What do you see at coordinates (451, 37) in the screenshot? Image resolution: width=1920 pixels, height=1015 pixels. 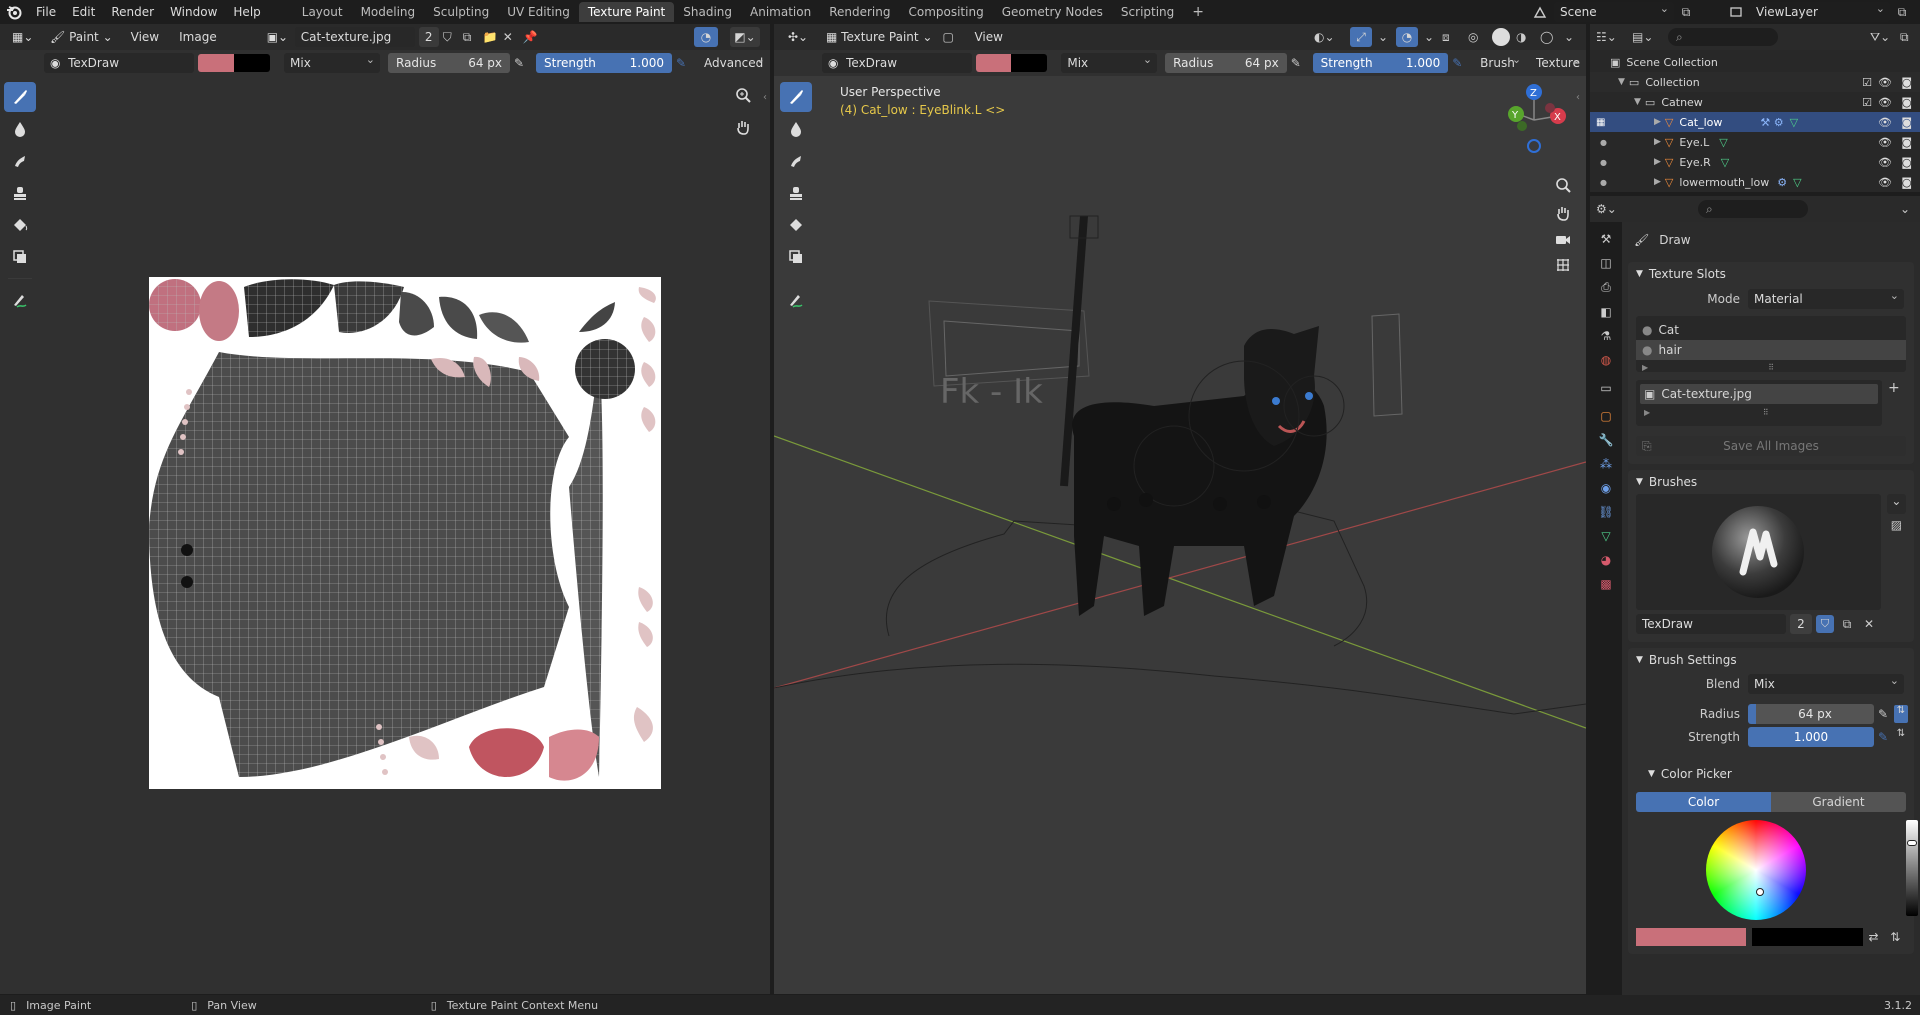 I see `fake-user-icon: ⛉` at bounding box center [451, 37].